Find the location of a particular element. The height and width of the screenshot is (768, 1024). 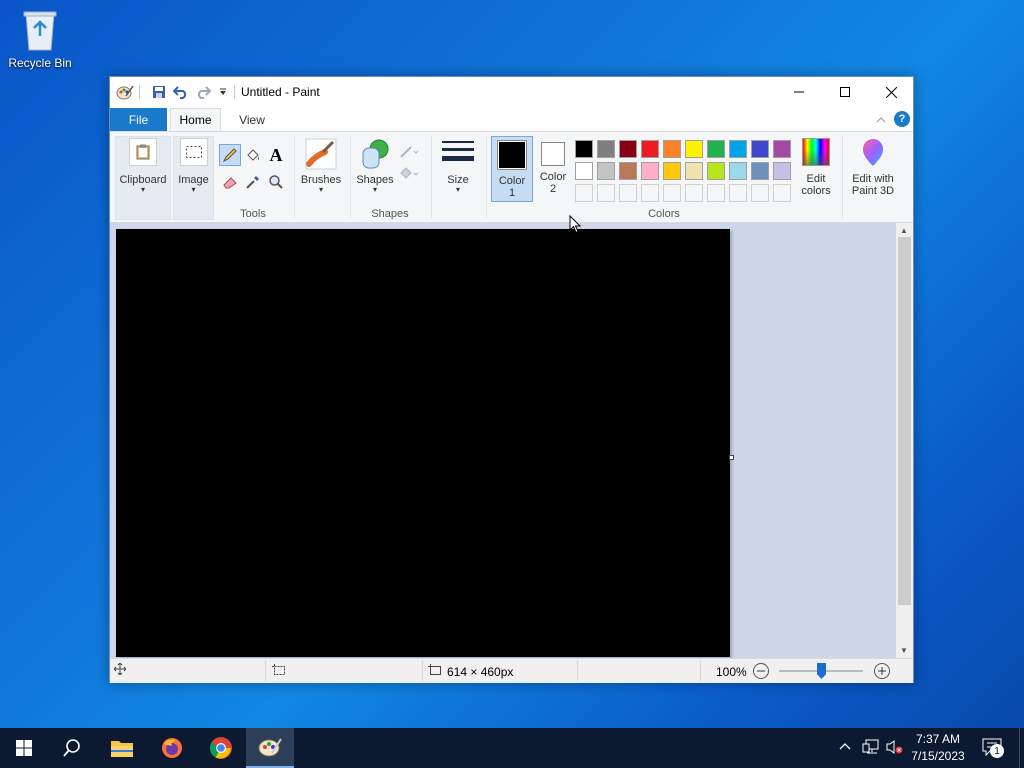

color1-button: Color 1 is located at coordinates (512, 169).